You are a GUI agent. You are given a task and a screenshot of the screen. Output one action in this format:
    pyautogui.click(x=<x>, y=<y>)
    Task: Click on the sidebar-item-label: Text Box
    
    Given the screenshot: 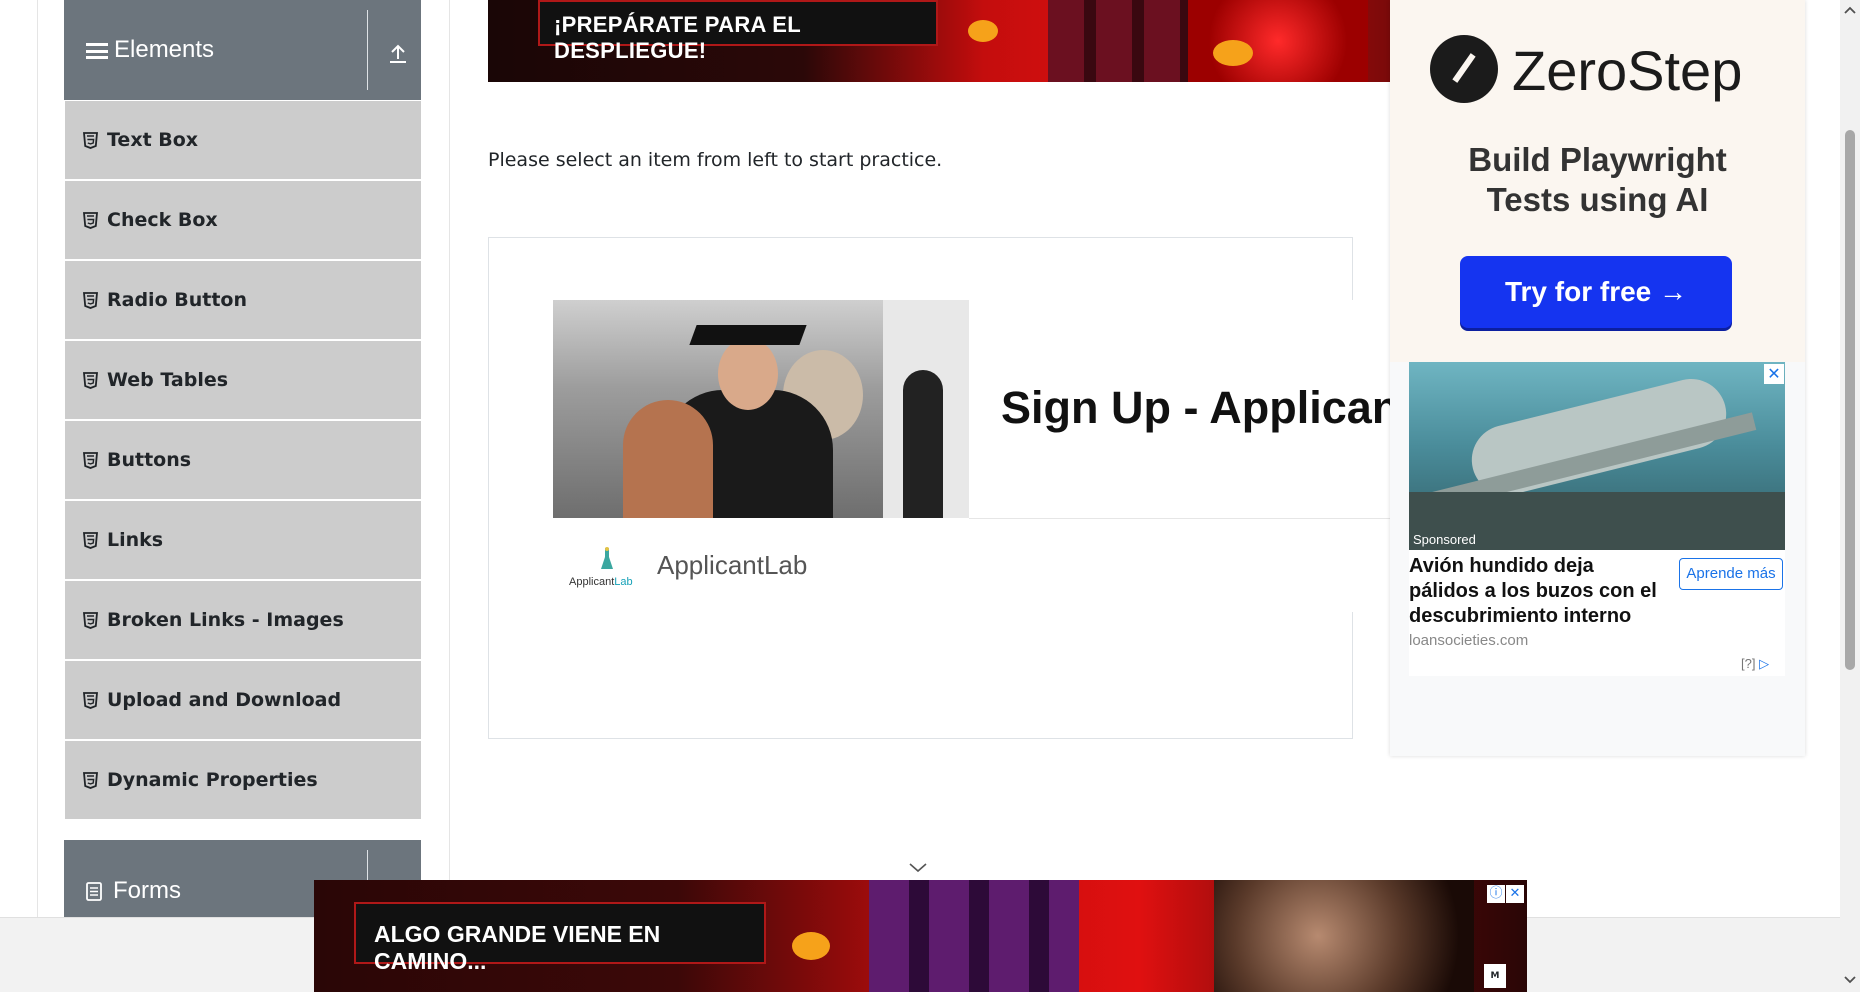 What is the action you would take?
    pyautogui.click(x=153, y=140)
    